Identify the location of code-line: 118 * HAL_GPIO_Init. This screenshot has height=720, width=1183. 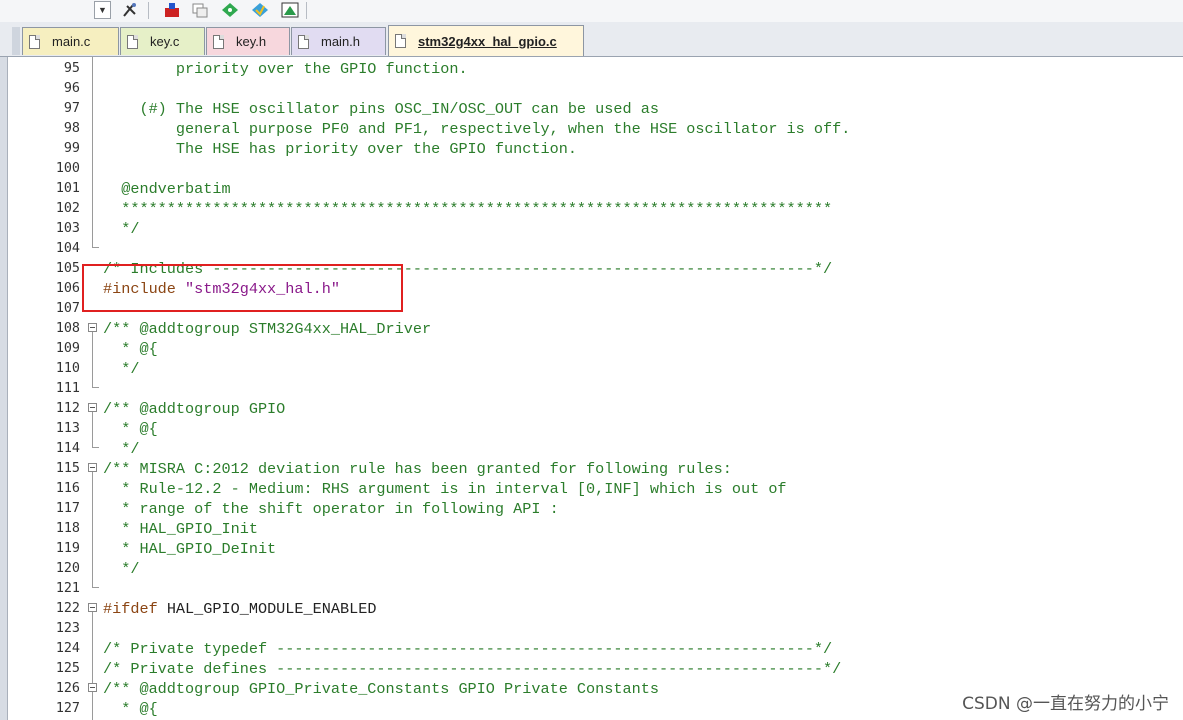
(591, 529).